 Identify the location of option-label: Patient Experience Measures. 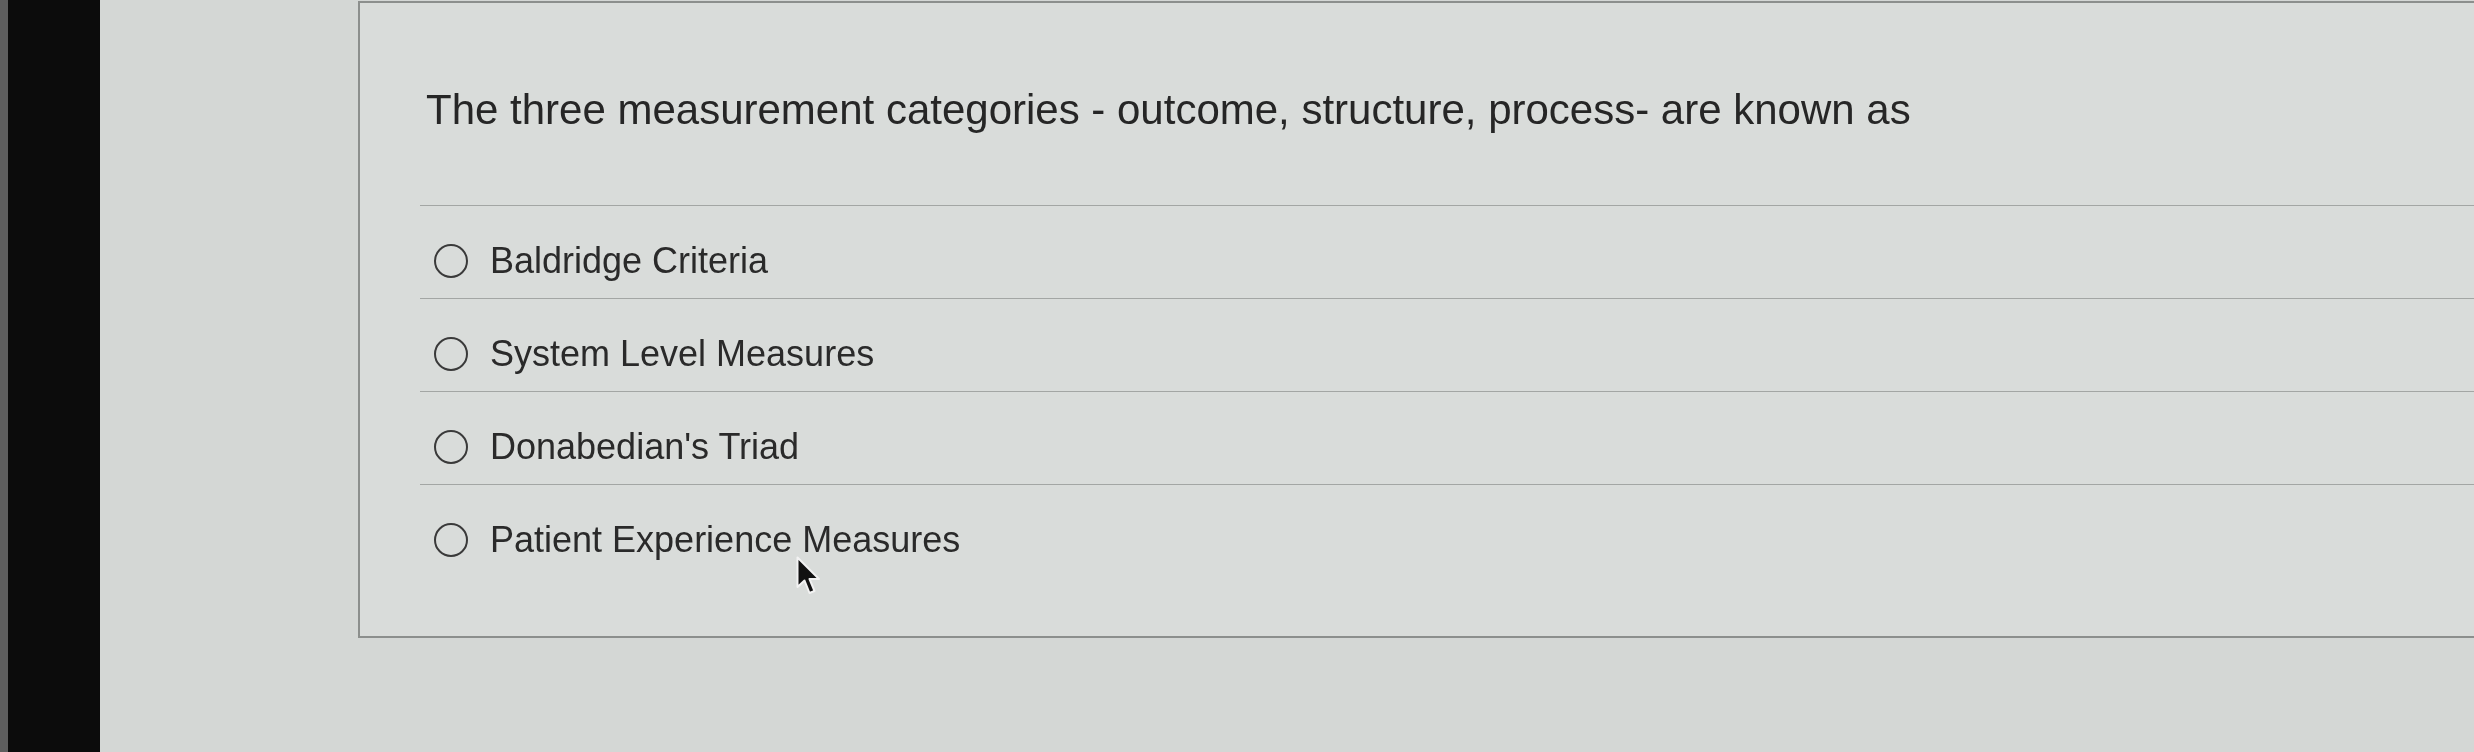
(725, 540).